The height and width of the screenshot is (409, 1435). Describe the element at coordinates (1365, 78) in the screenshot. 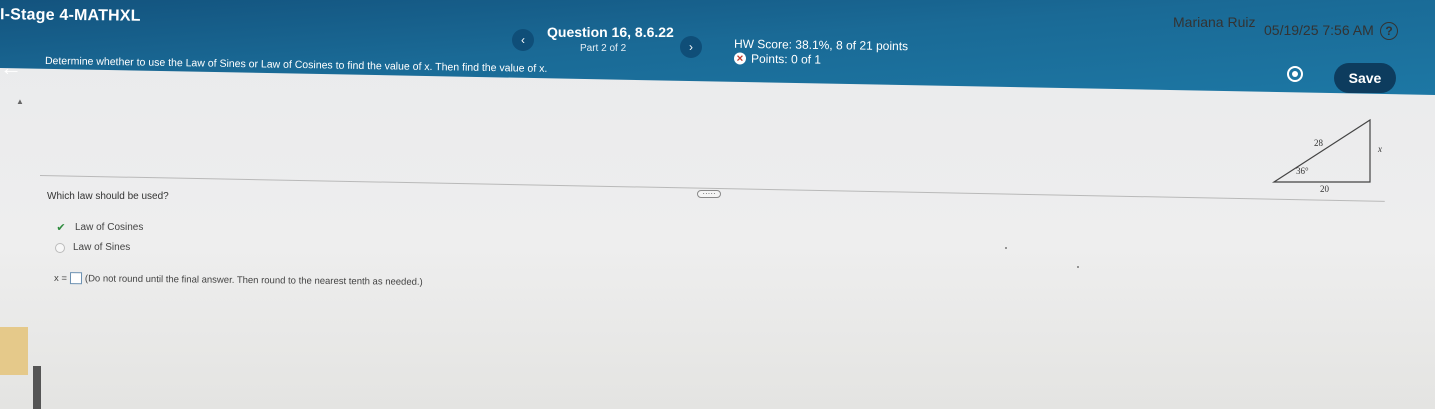

I see `save-button: Save` at that location.